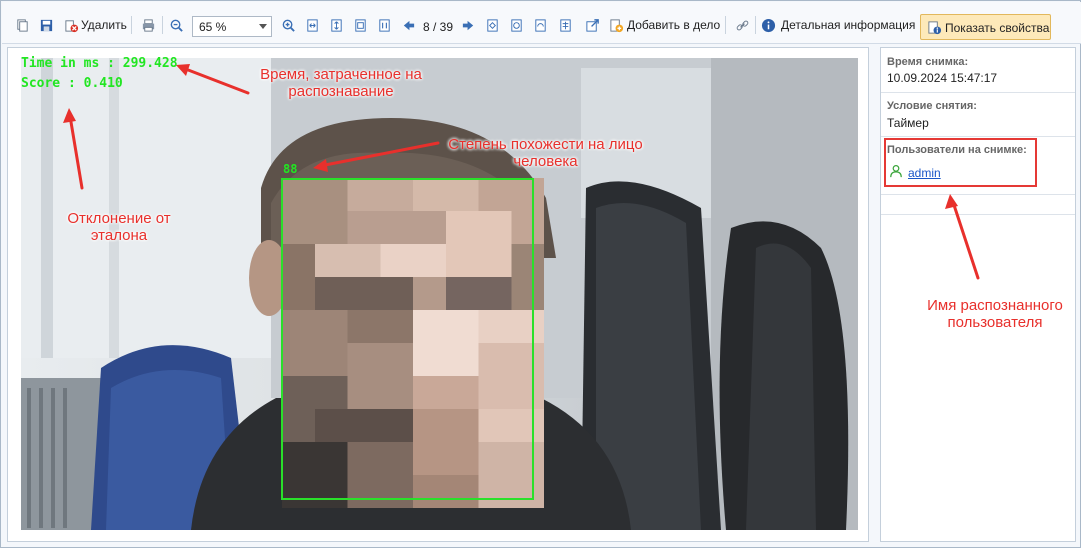 This screenshot has width=1081, height=548. I want to click on delete-icon, so click(72, 25).